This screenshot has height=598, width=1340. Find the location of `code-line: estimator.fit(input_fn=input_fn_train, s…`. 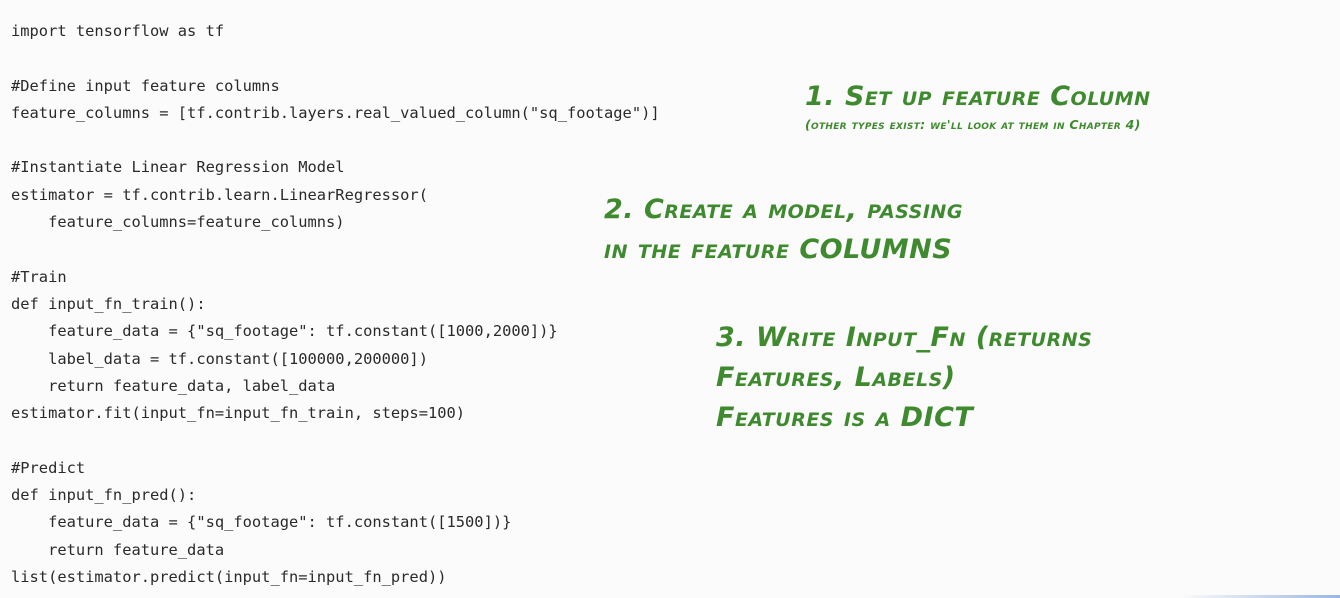

code-line: estimator.fit(input_fn=input_fn_train, s… is located at coordinates (238, 413).